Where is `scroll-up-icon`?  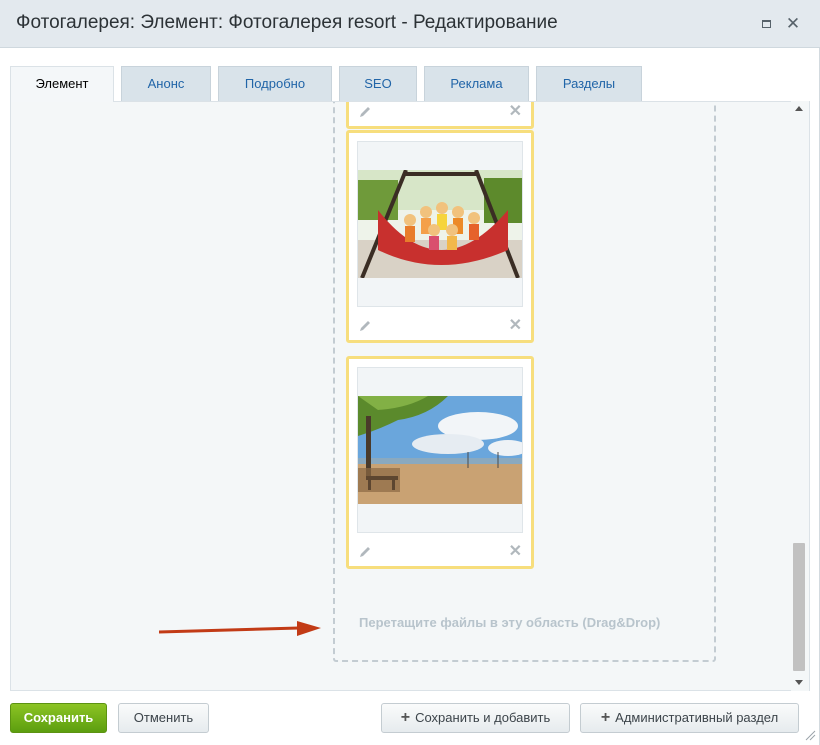 scroll-up-icon is located at coordinates (799, 108).